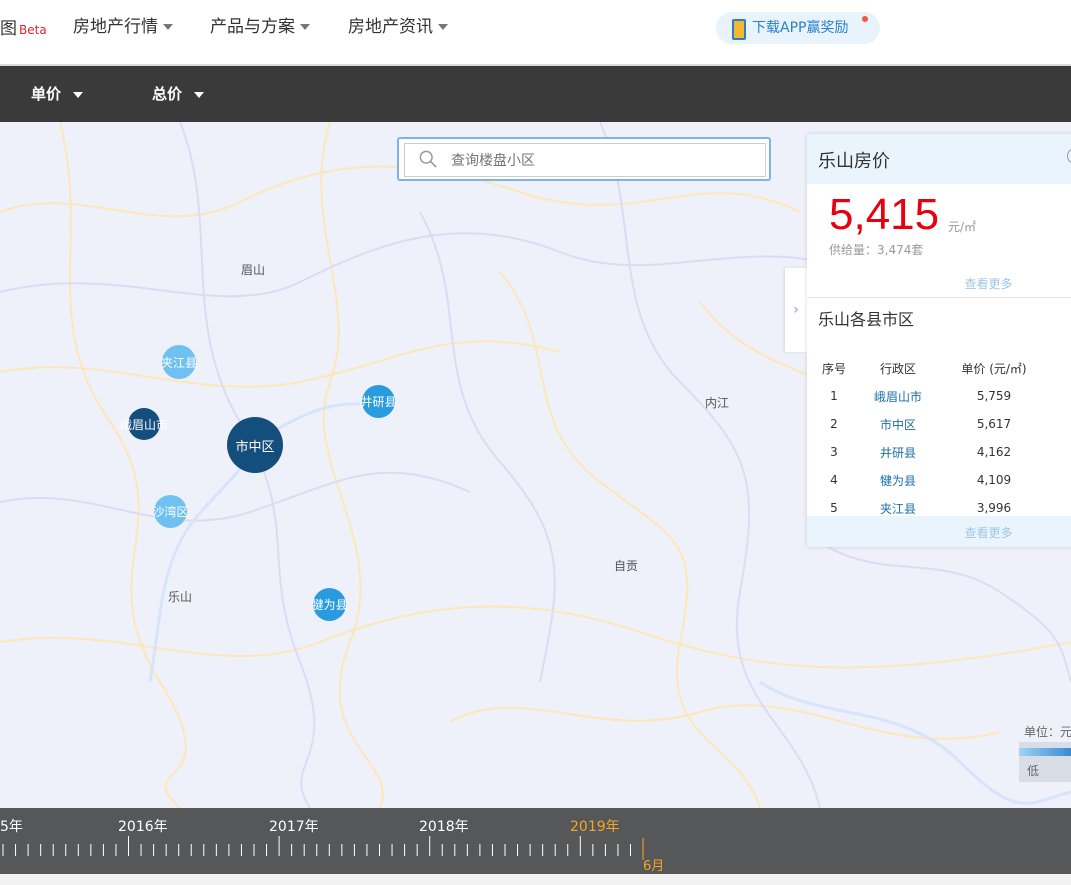 The width and height of the screenshot is (1071, 885). I want to click on map-bubble-shawan: 沙湾区, so click(171, 511).